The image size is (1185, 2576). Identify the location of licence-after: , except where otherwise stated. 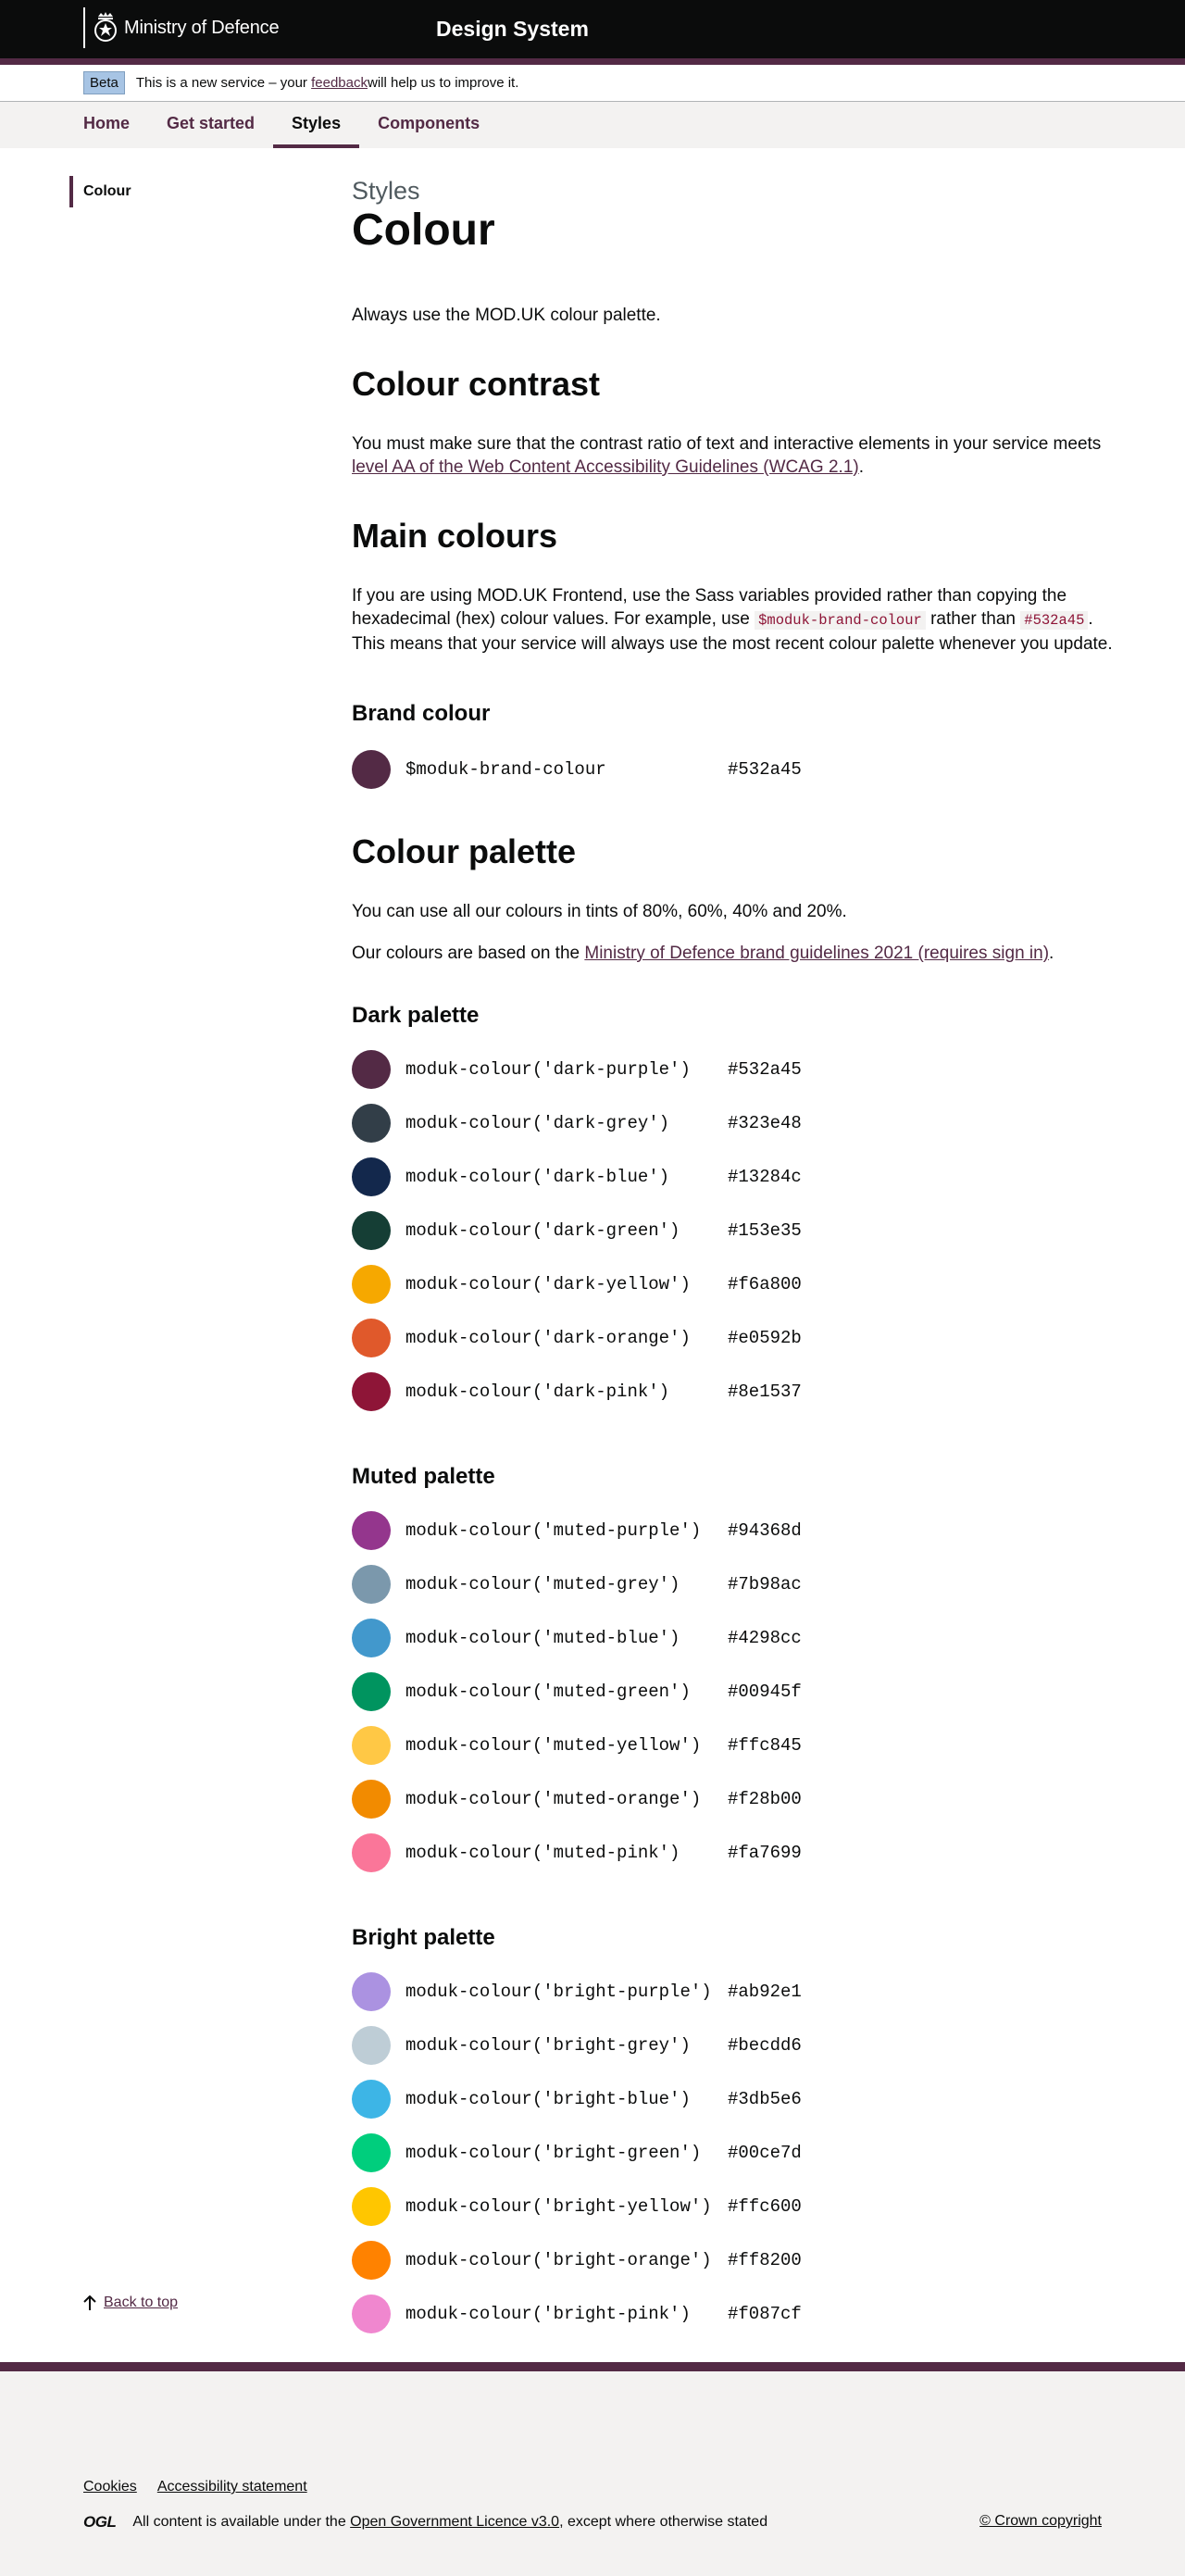
(663, 2522).